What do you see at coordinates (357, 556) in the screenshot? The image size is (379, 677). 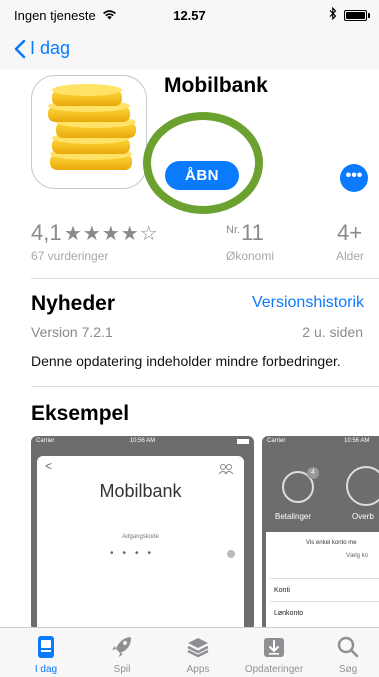 I see `preview-line: Vælg ko` at bounding box center [357, 556].